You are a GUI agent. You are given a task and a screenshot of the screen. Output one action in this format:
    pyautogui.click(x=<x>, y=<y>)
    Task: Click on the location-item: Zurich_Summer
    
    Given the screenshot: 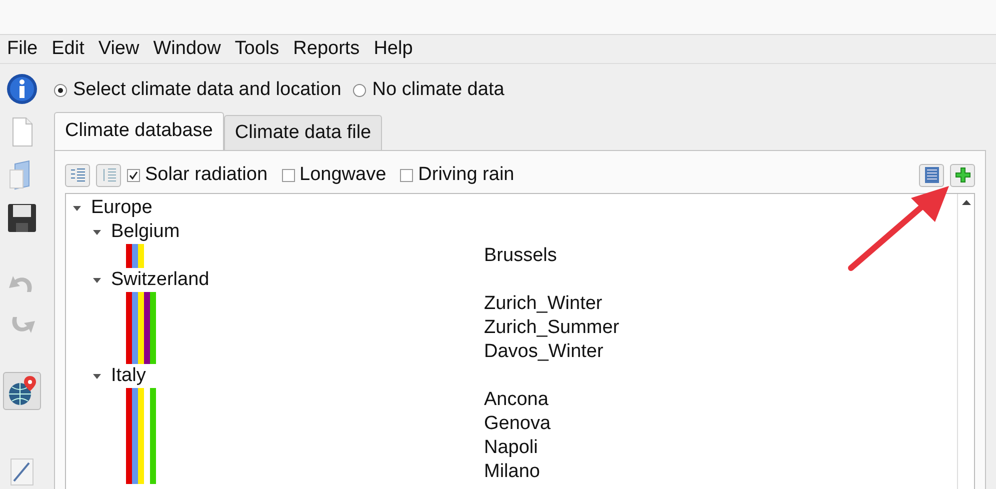 What is the action you would take?
    pyautogui.click(x=552, y=328)
    